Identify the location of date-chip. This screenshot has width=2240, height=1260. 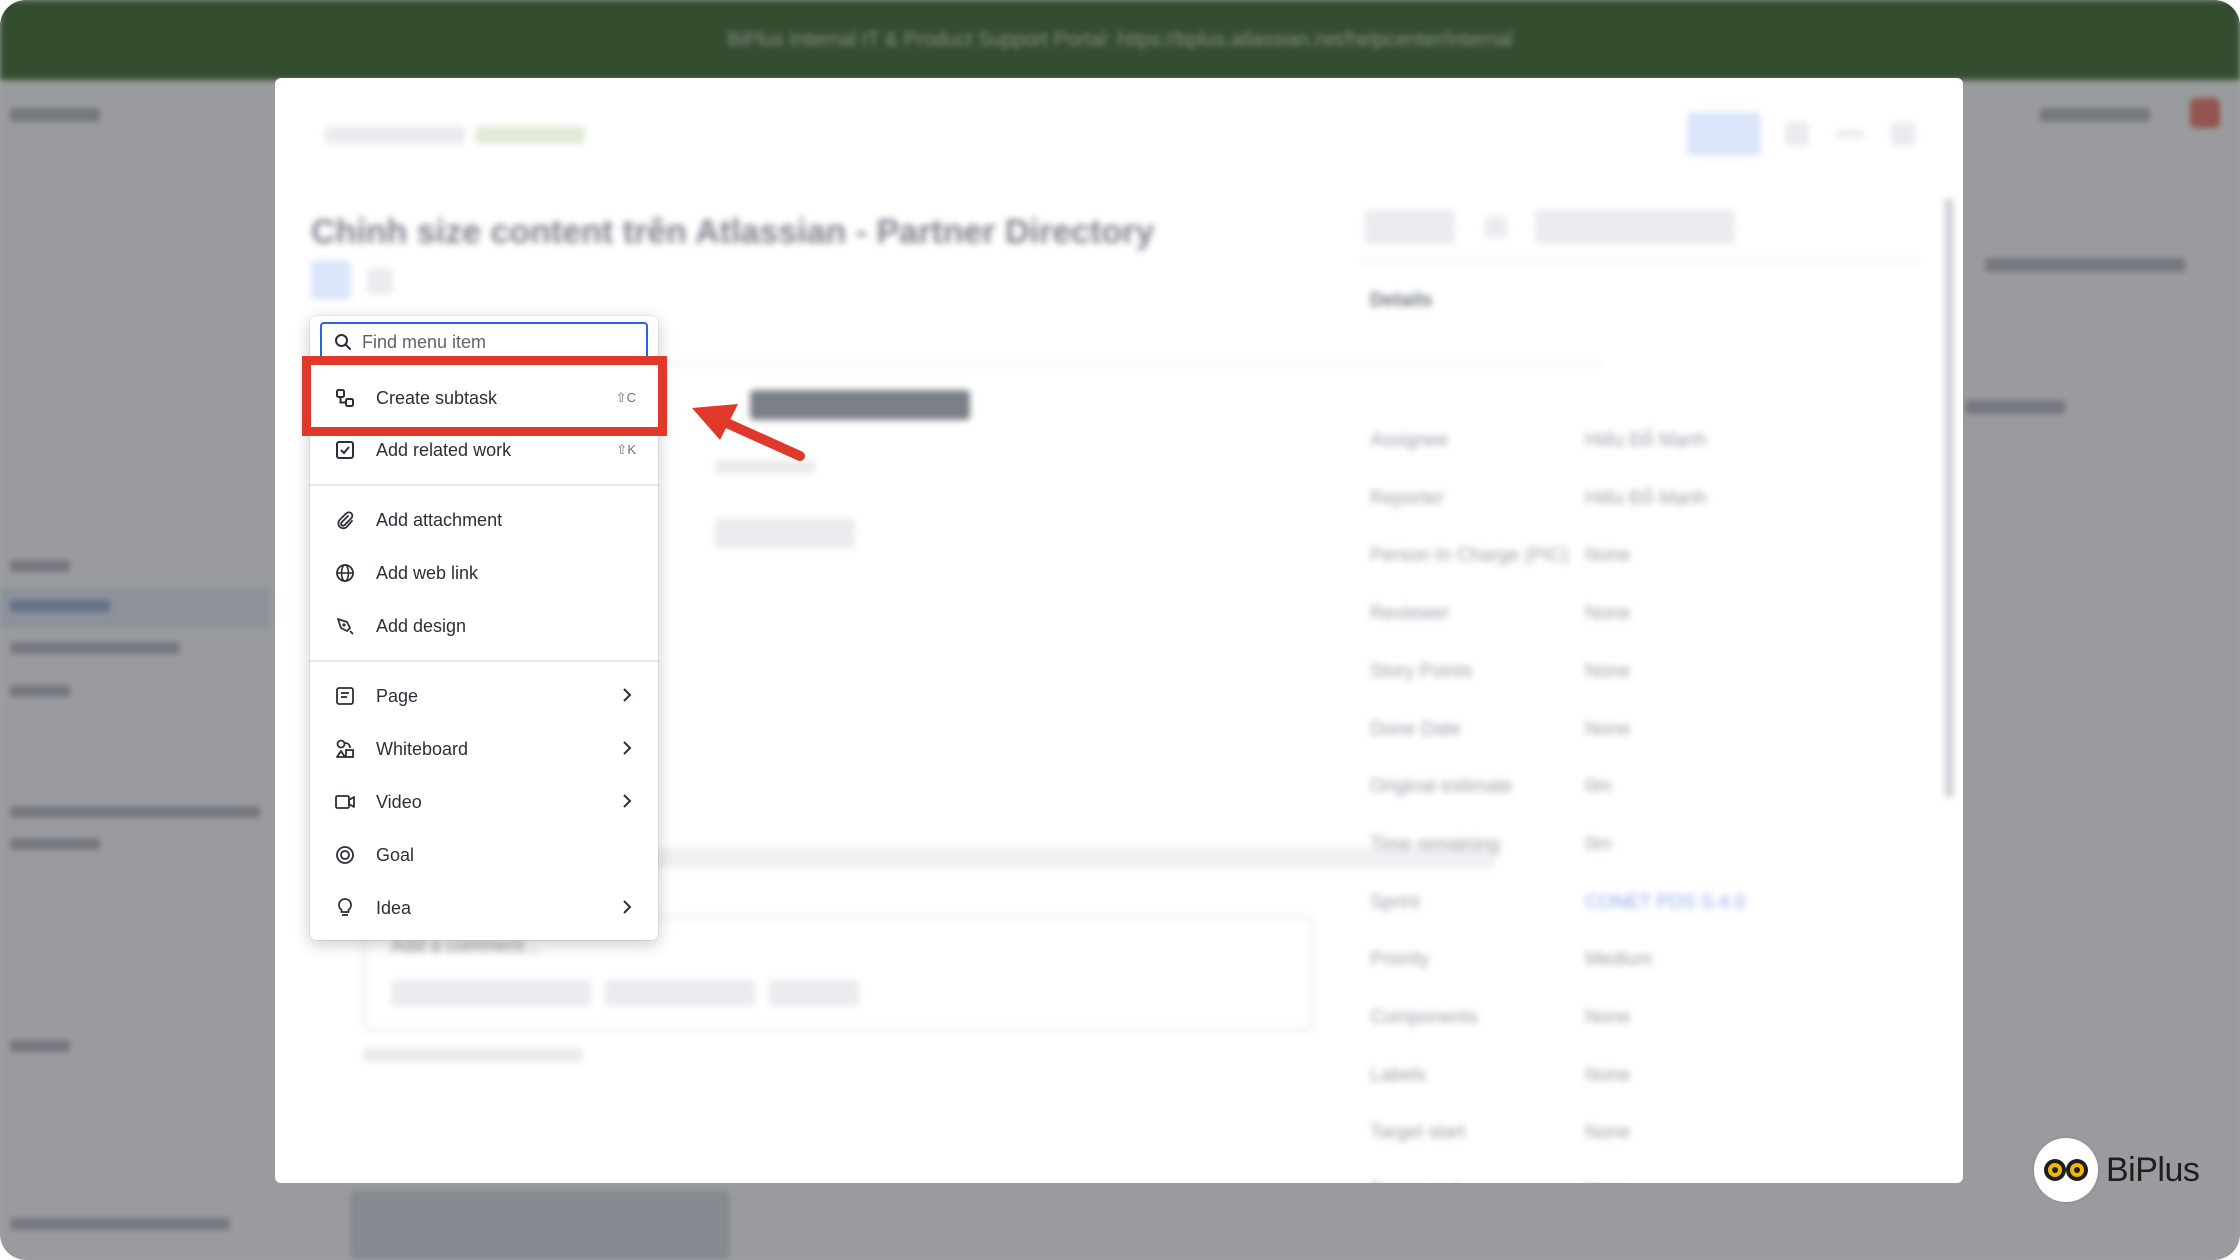
(785, 533).